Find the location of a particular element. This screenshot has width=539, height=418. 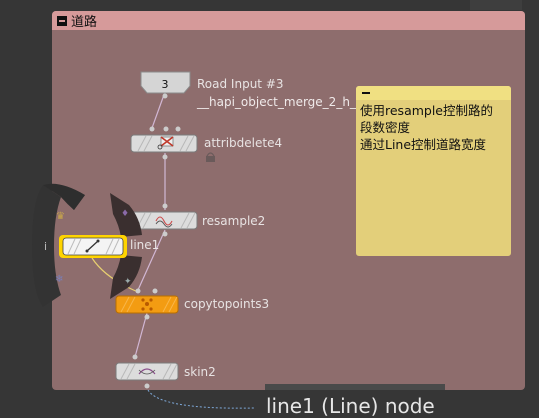

lock-flag-icon: ✦ is located at coordinates (128, 282).